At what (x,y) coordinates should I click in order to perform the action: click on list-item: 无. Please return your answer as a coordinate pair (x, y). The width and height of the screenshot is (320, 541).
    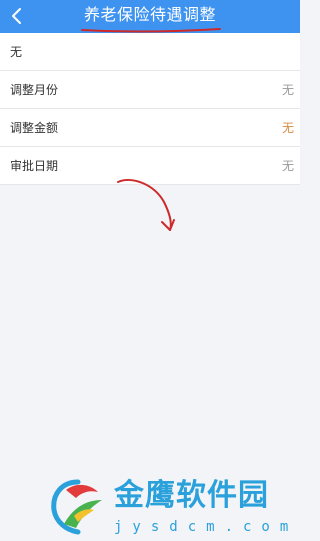
    Looking at the image, I should click on (150, 52).